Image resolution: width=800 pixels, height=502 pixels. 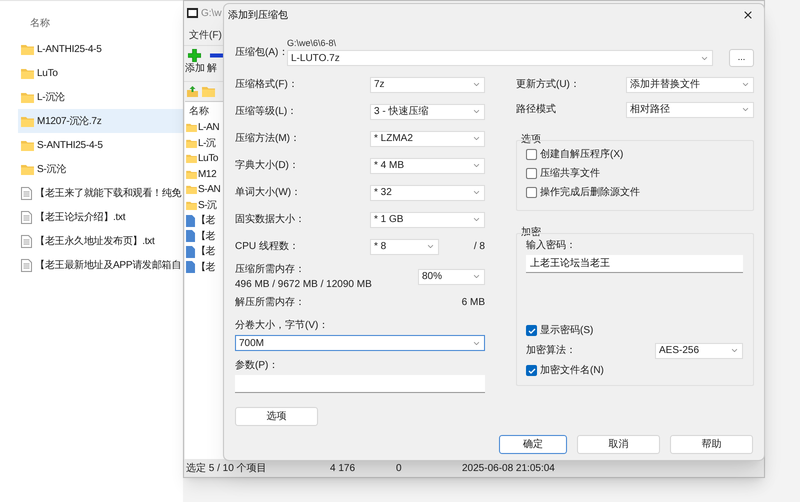 I want to click on status-text: 4 176, so click(x=342, y=469).